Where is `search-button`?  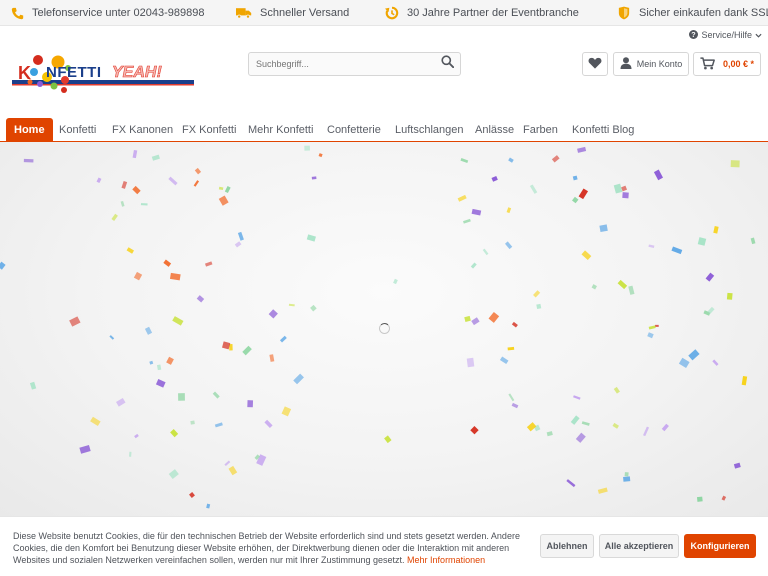 search-button is located at coordinates (447, 64).